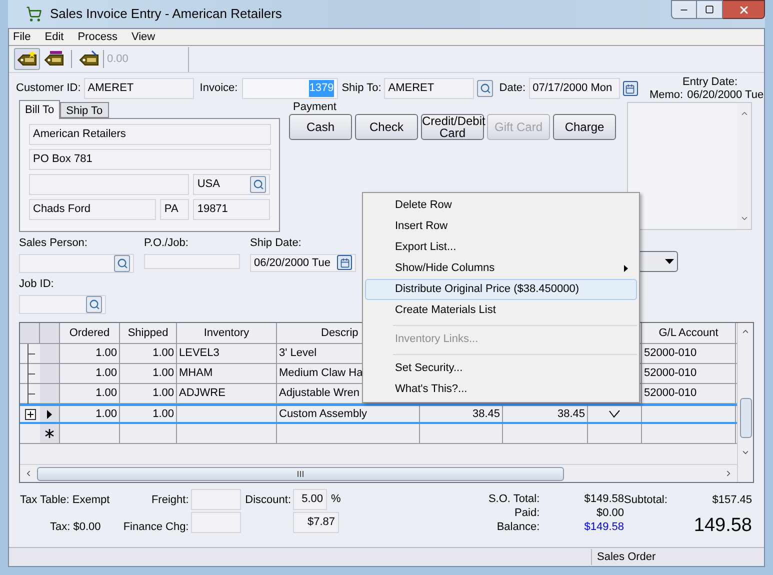 Image resolution: width=773 pixels, height=575 pixels. I want to click on level-price-tag-icon, so click(54, 59).